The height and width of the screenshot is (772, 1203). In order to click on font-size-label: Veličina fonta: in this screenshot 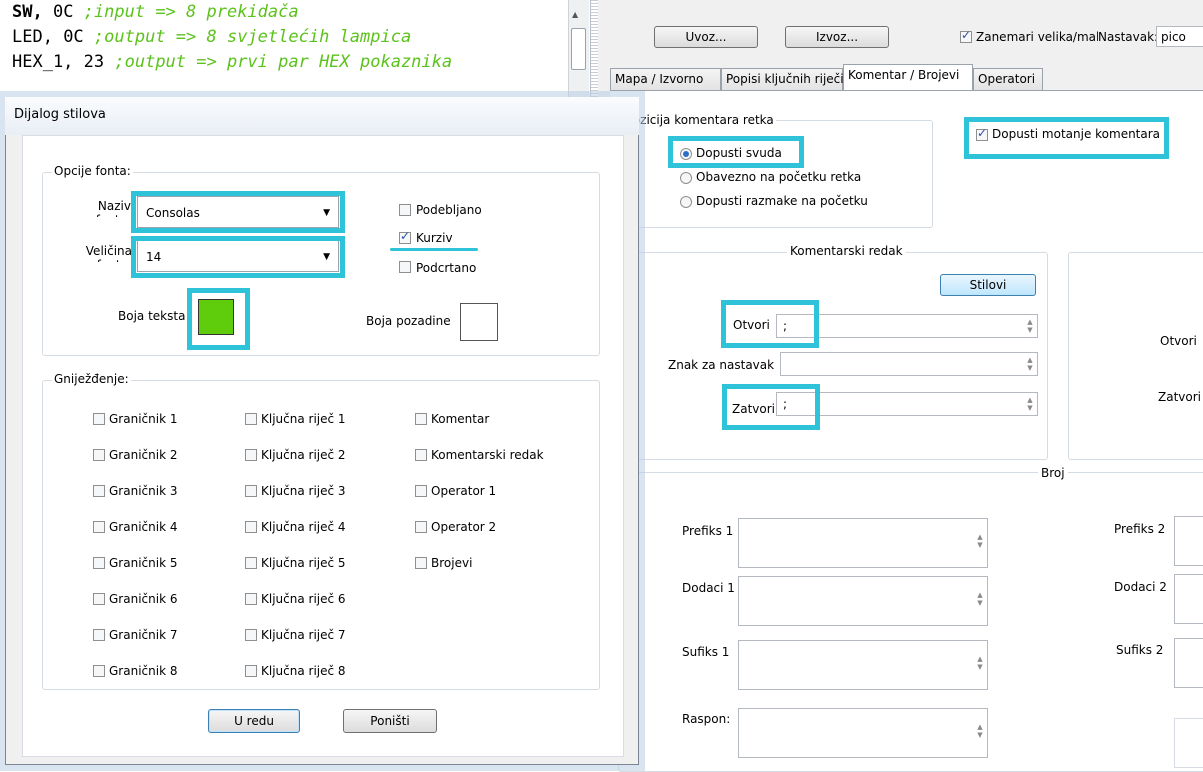, I will do `click(108, 253)`.